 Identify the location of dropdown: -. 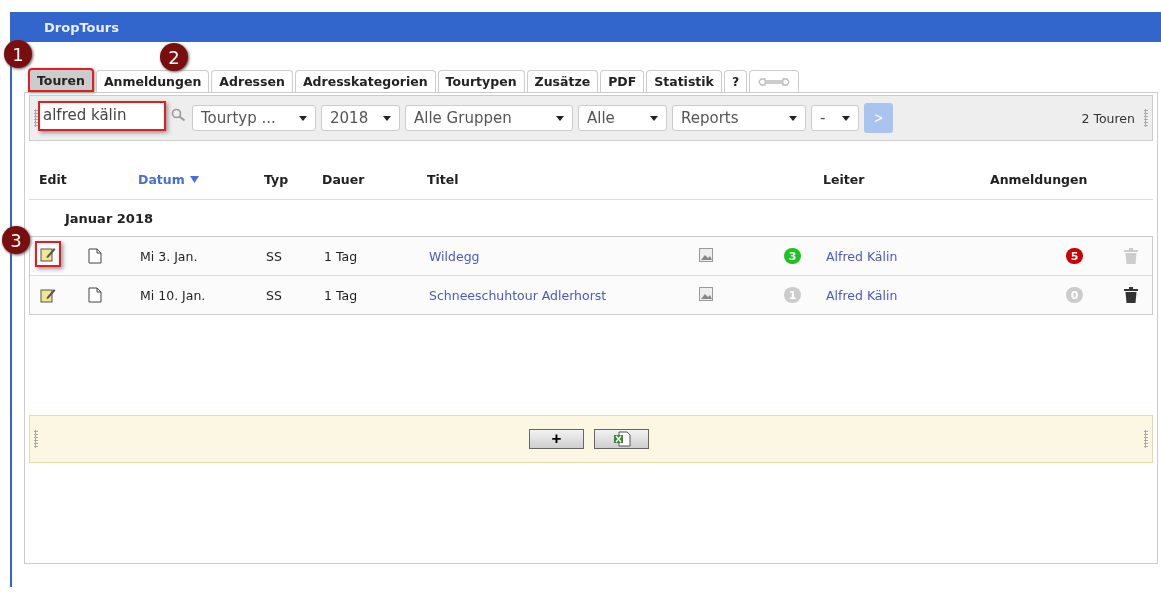
(835, 118).